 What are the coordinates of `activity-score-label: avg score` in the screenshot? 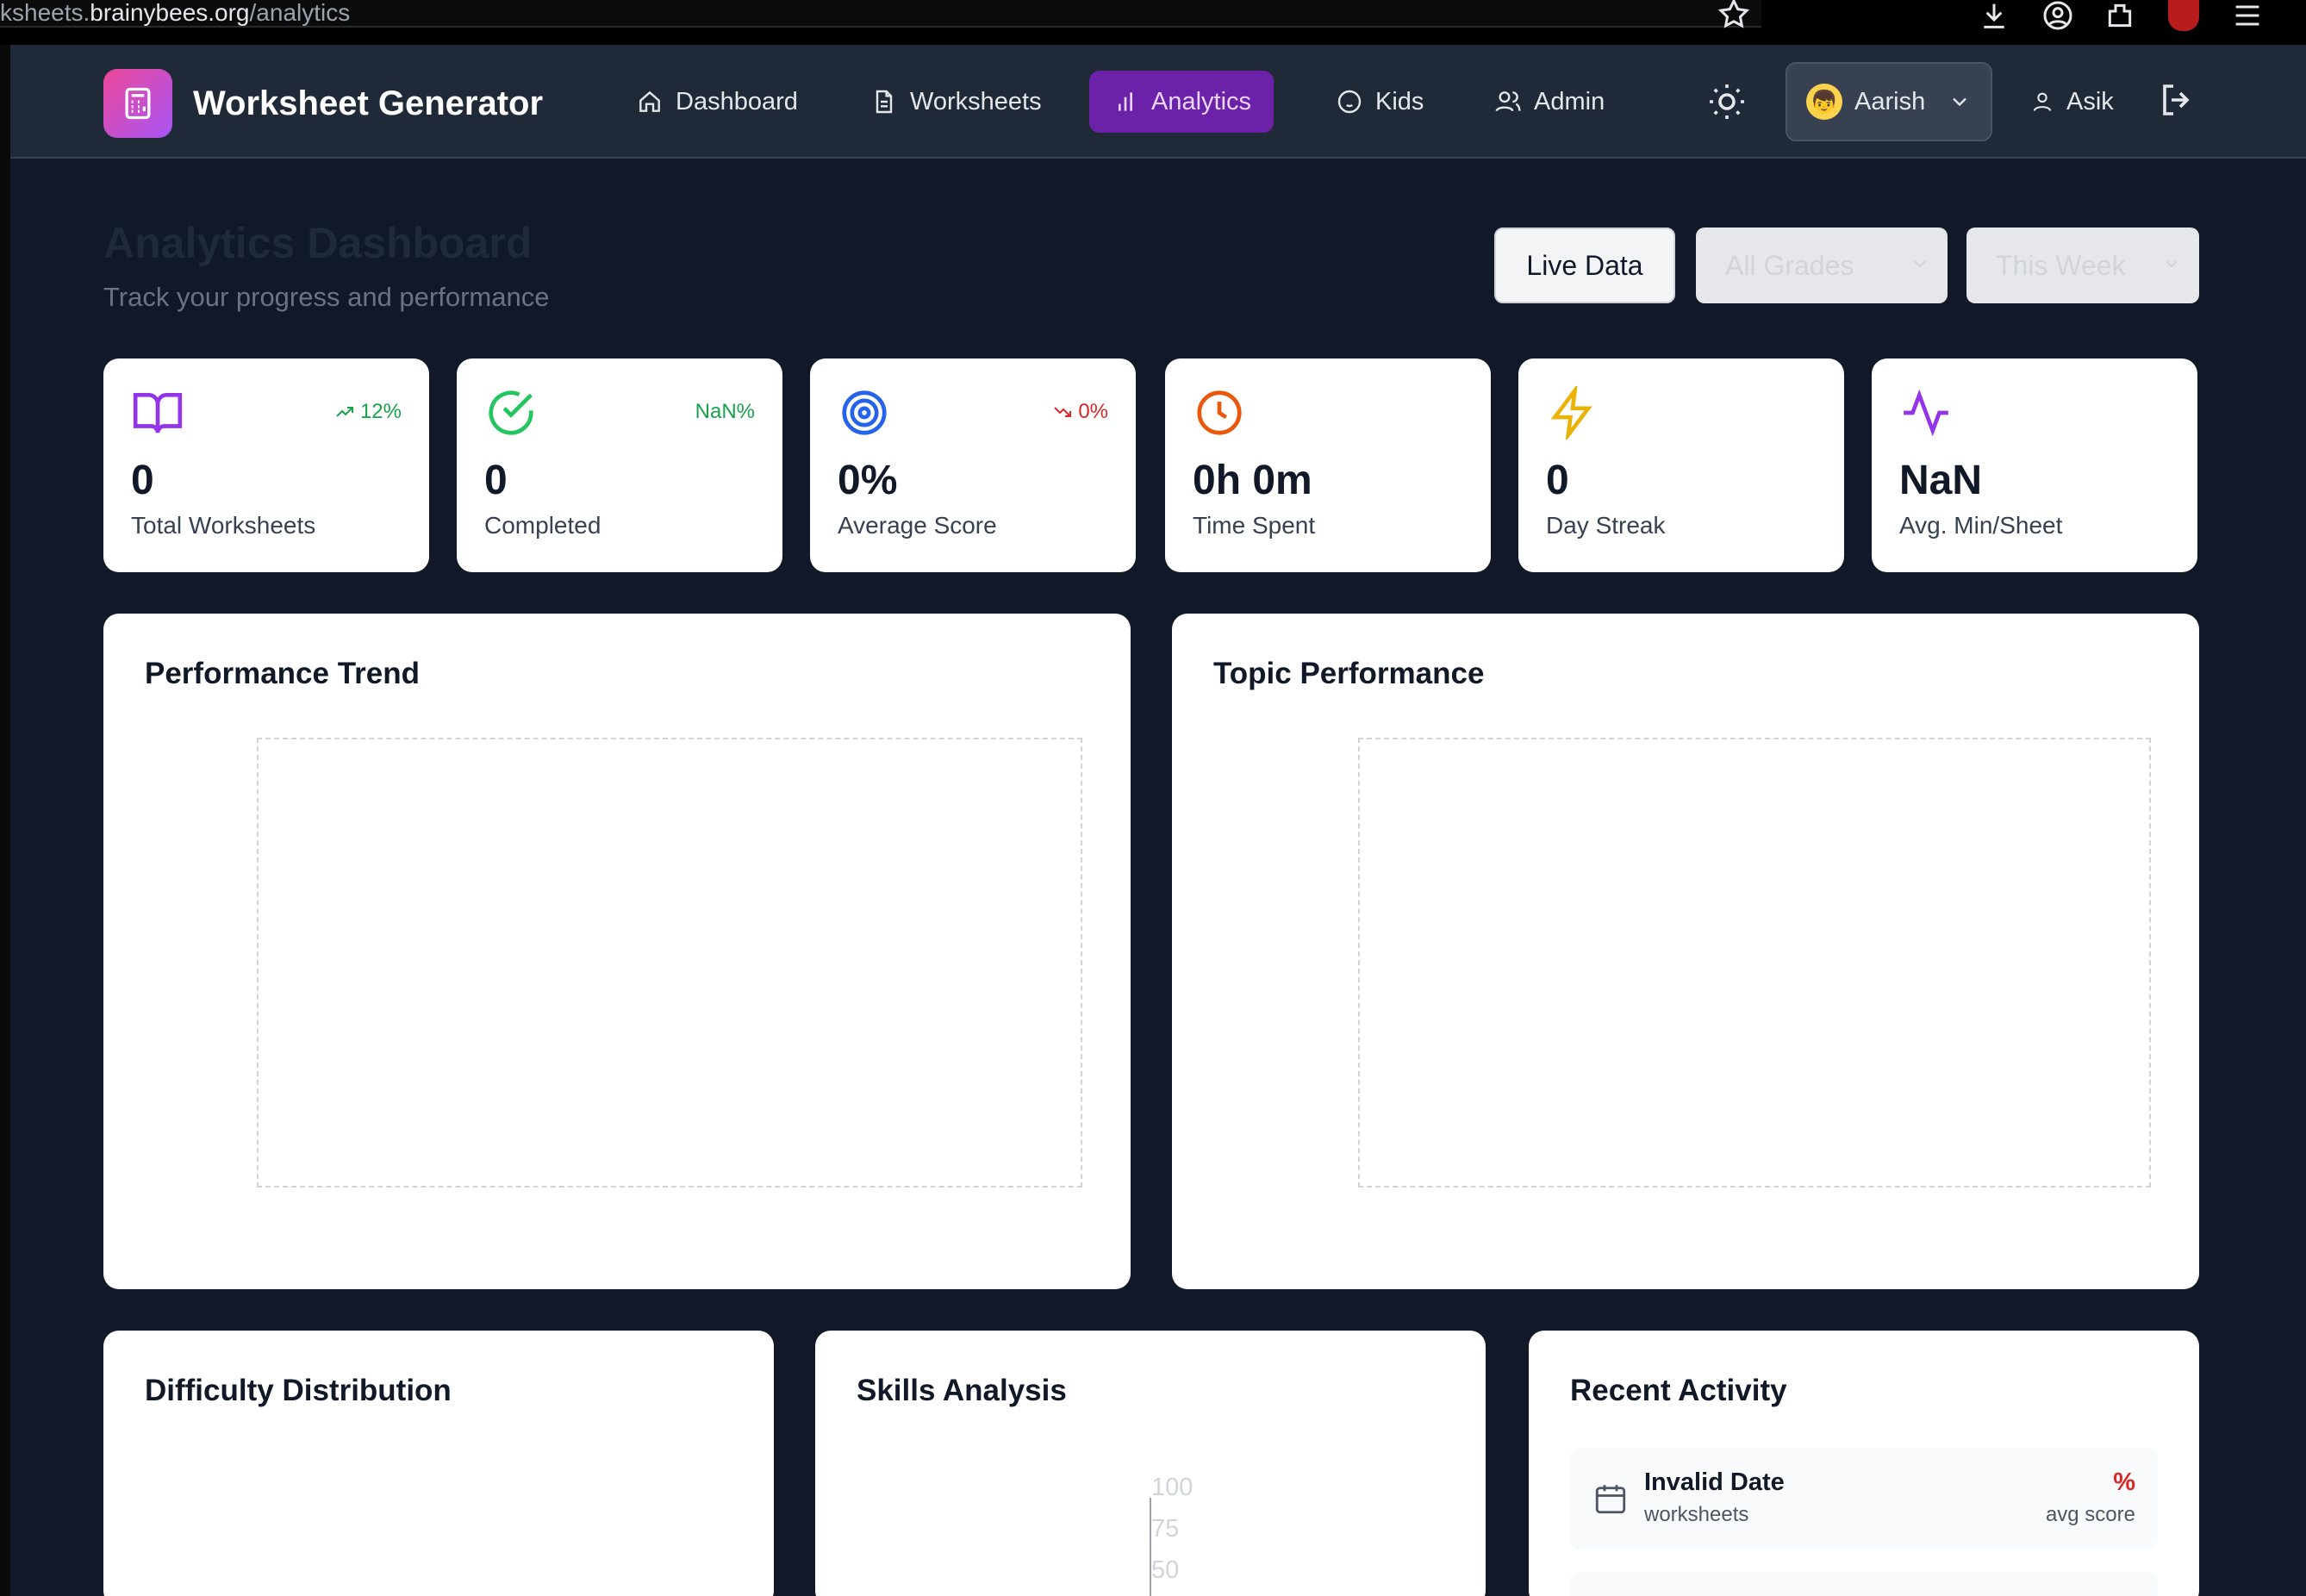 It's located at (2090, 1514).